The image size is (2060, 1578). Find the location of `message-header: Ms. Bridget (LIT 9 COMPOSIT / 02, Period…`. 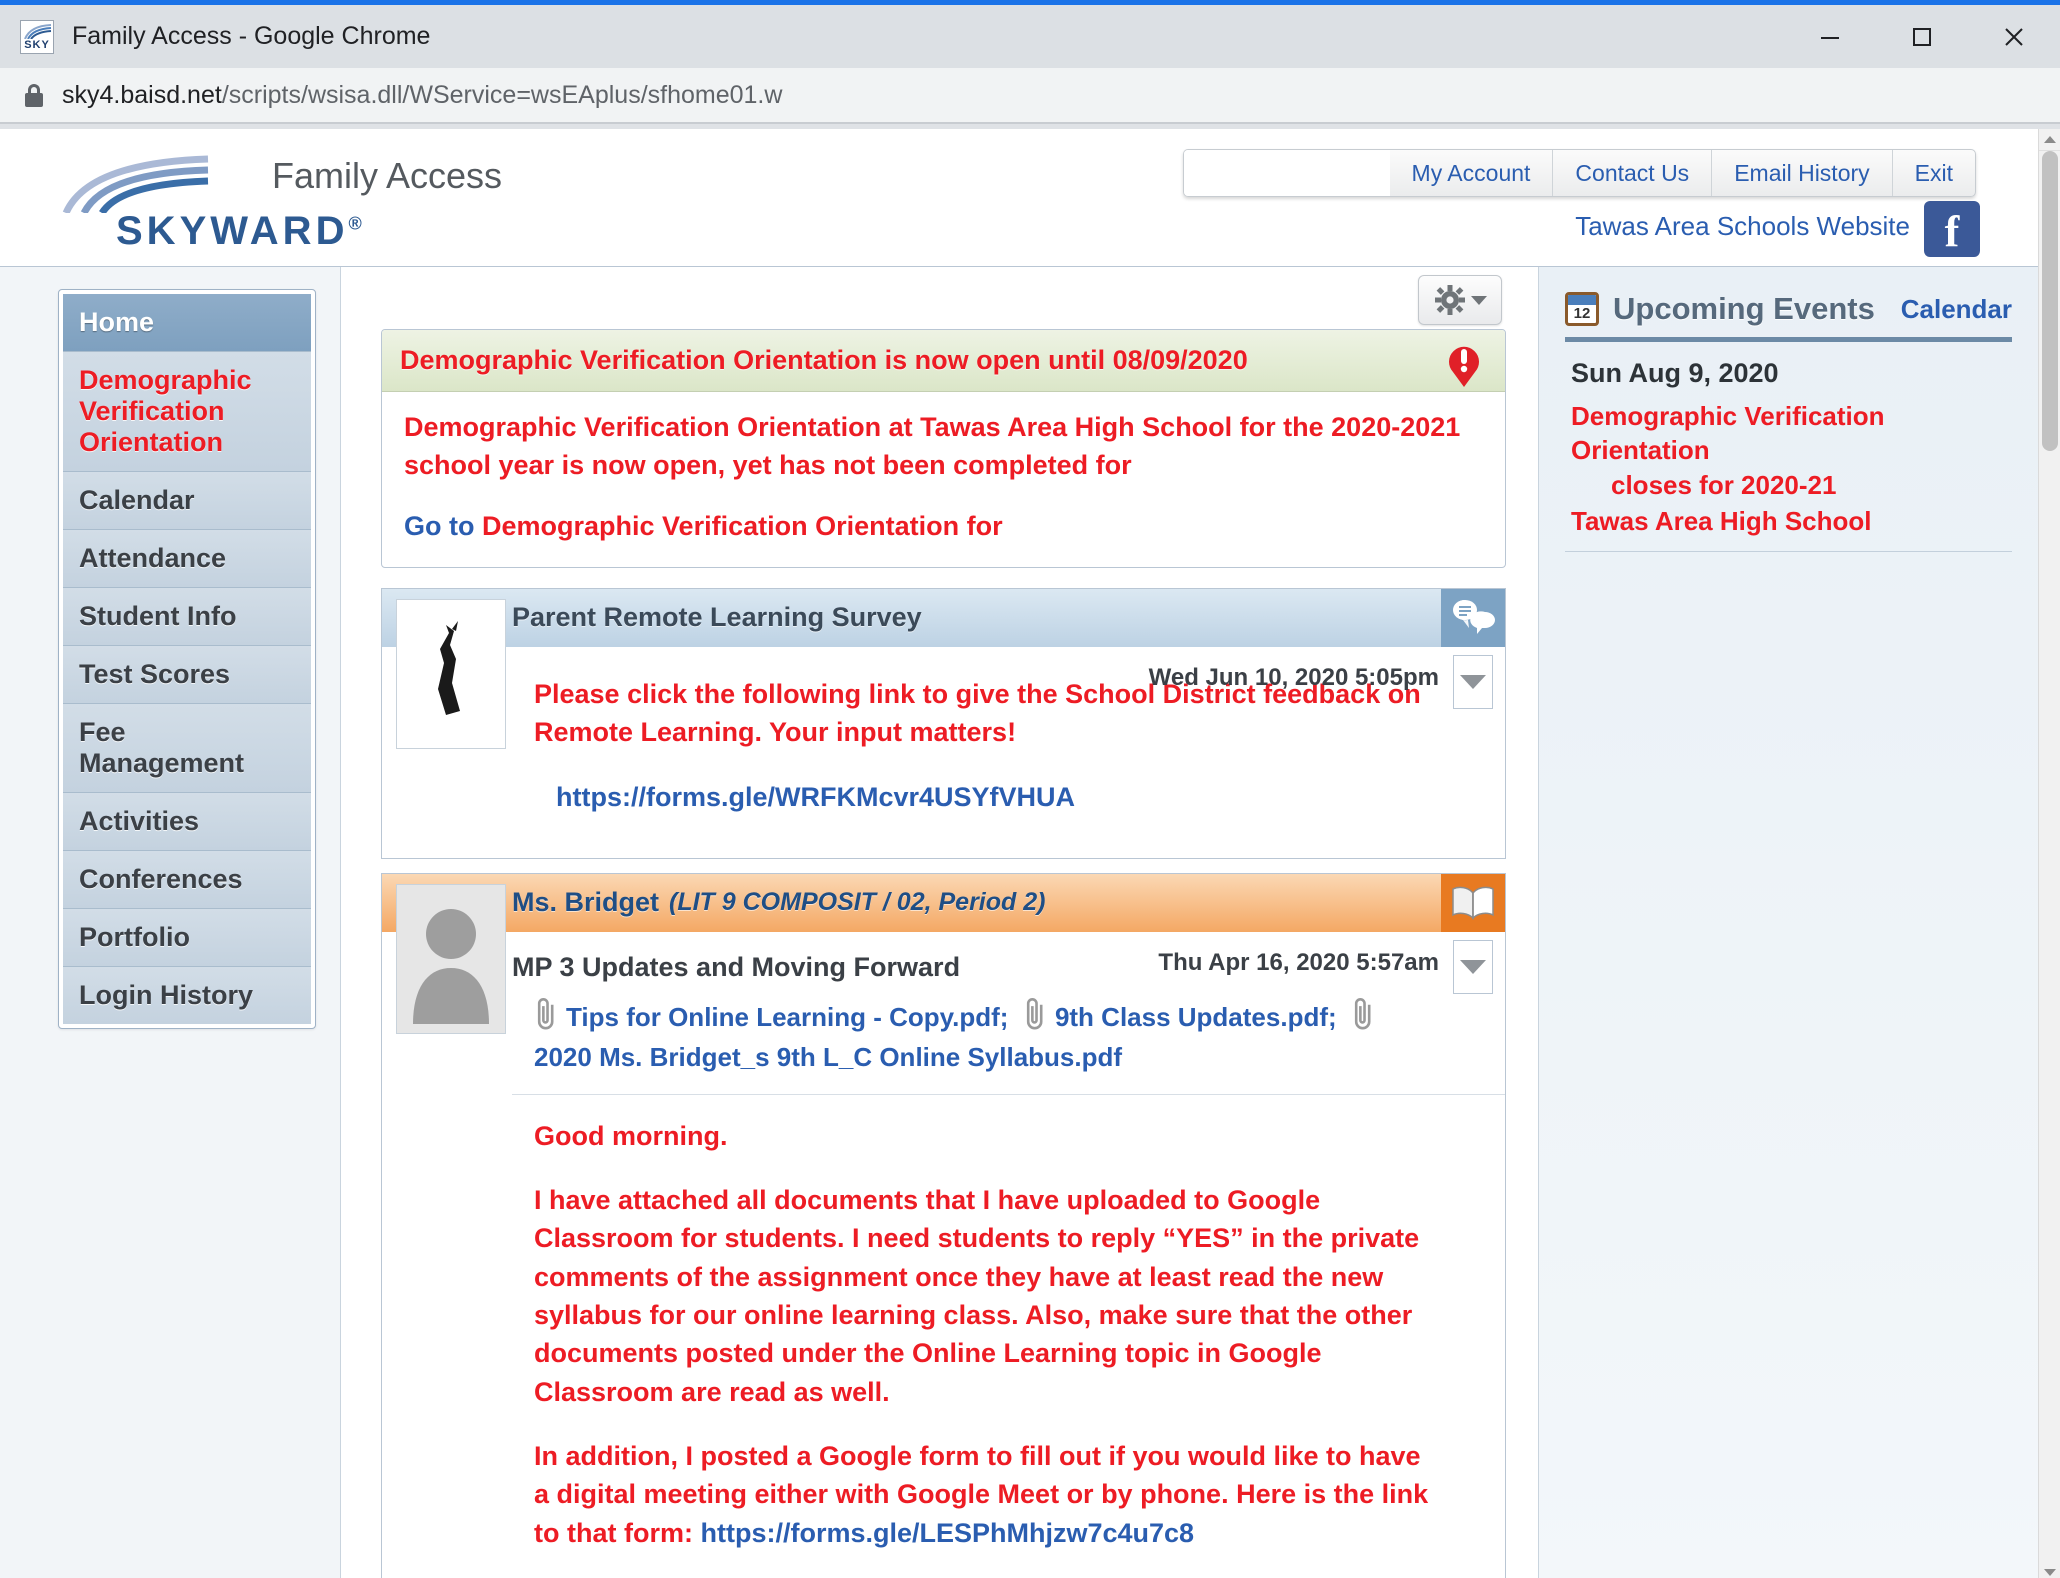

message-header: Ms. Bridget (LIT 9 COMPOSIT / 02, Period… is located at coordinates (943, 902).